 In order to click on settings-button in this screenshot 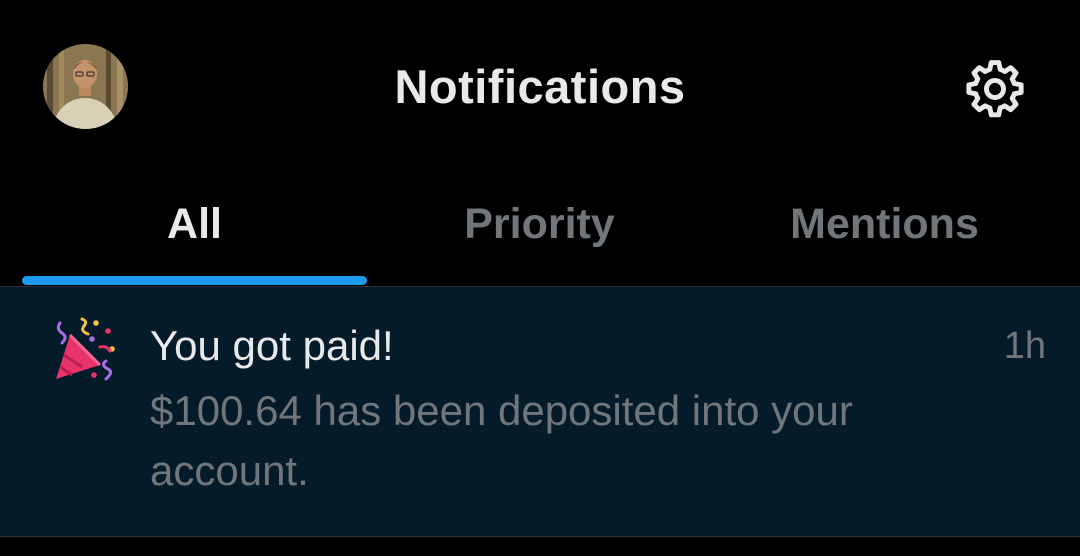, I will do `click(995, 89)`.